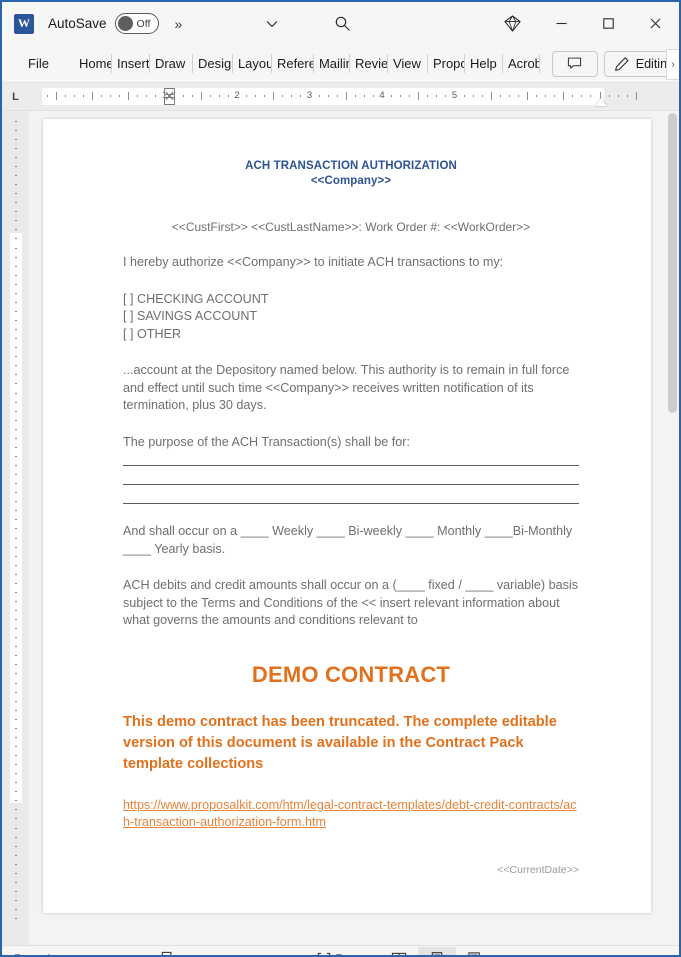  I want to click on status-page-number: Page 1, so click(33, 953).